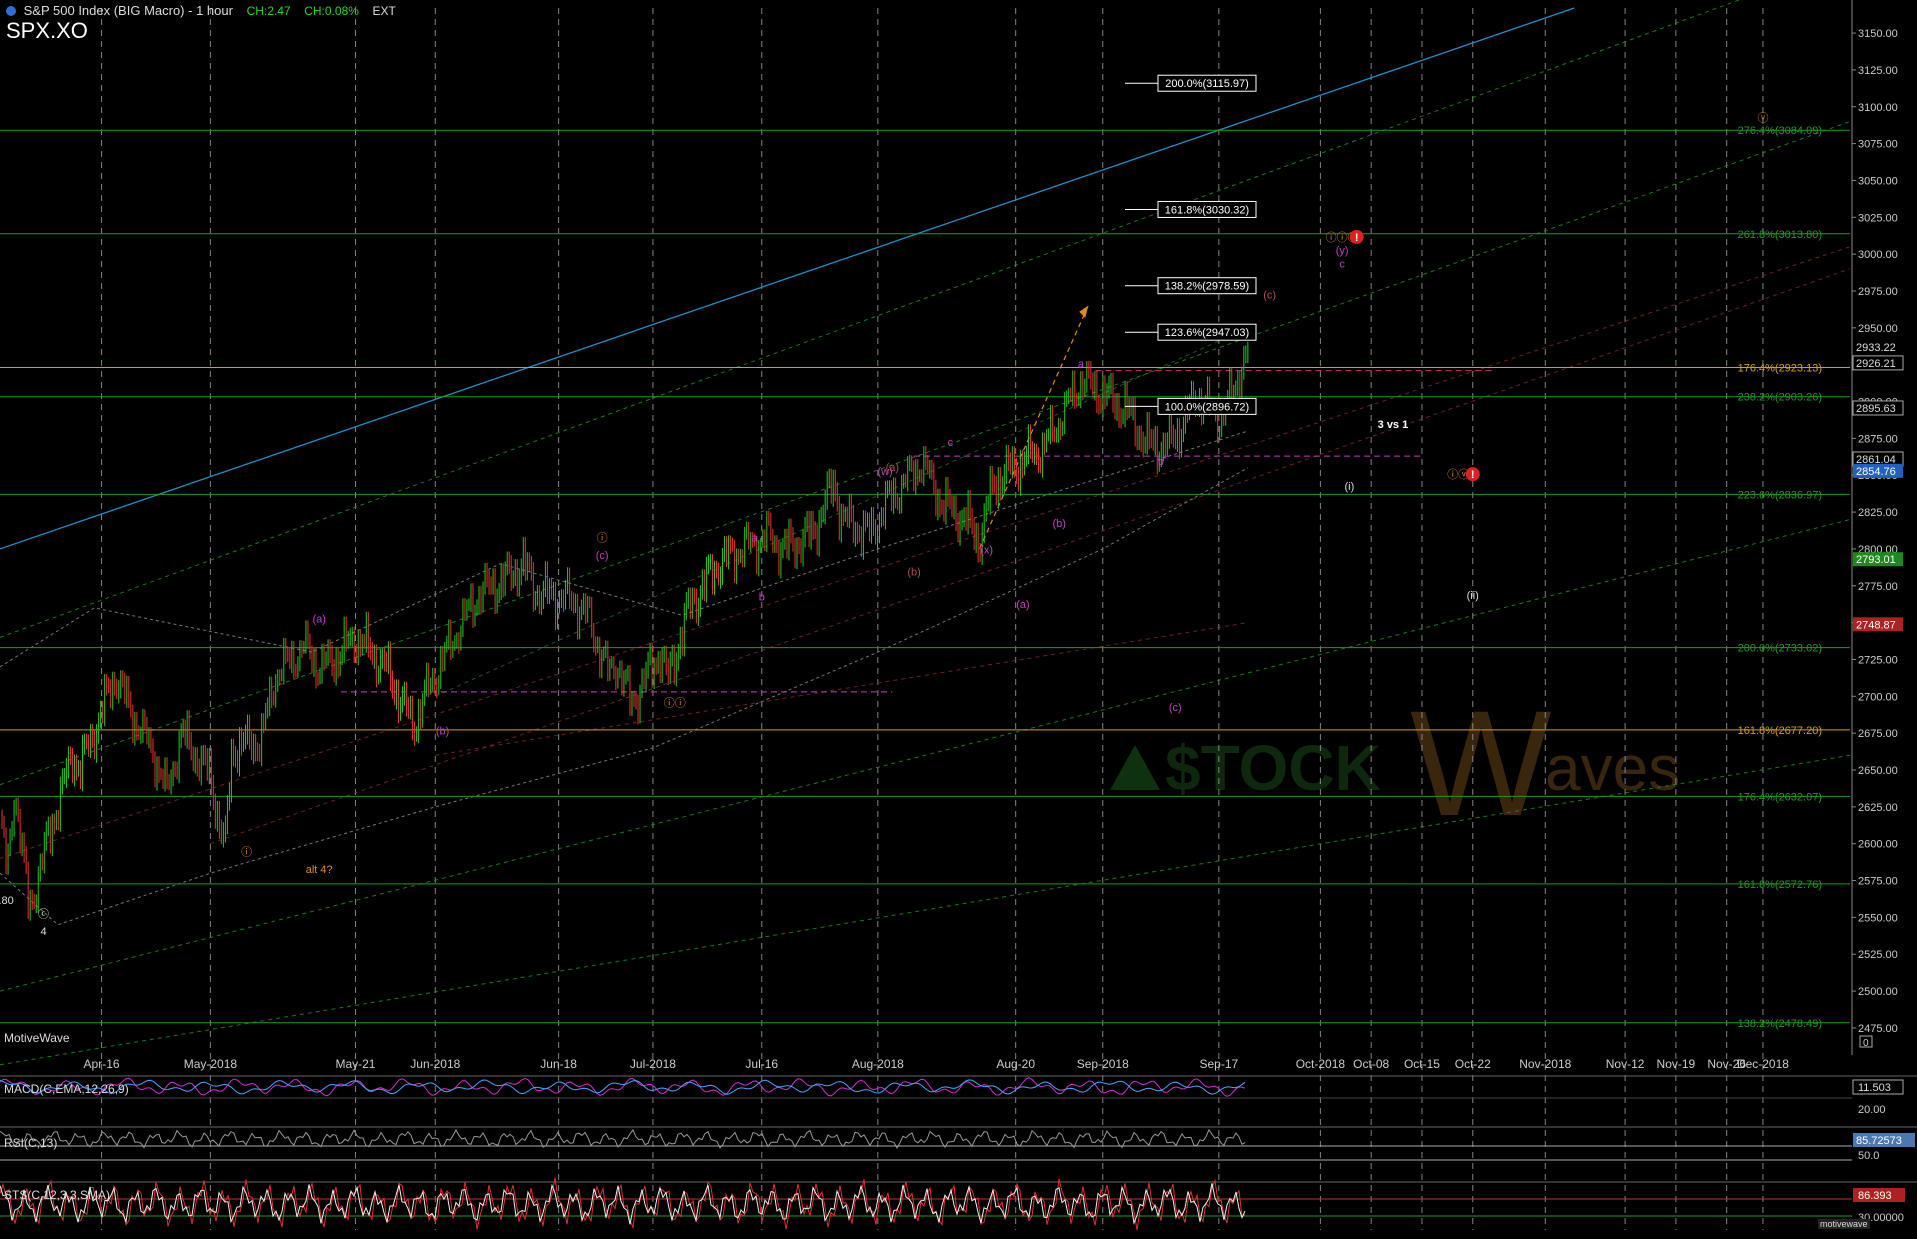  Describe the element at coordinates (1866, 1043) in the screenshot. I see `axis-zero-label: 0` at that location.